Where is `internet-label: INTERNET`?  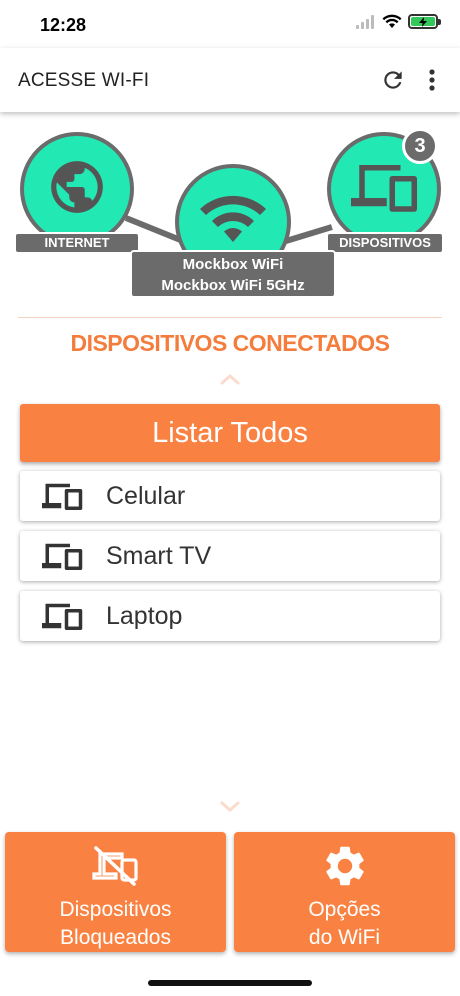
internet-label: INTERNET is located at coordinates (77, 243).